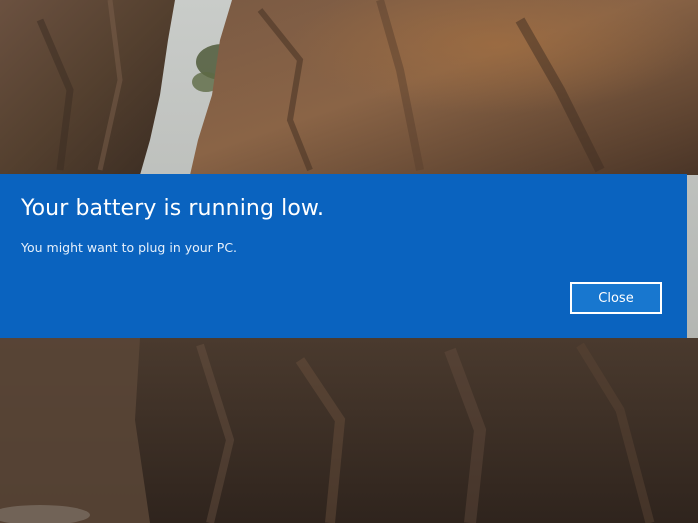  What do you see at coordinates (616, 298) in the screenshot?
I see `close-button: Close` at bounding box center [616, 298].